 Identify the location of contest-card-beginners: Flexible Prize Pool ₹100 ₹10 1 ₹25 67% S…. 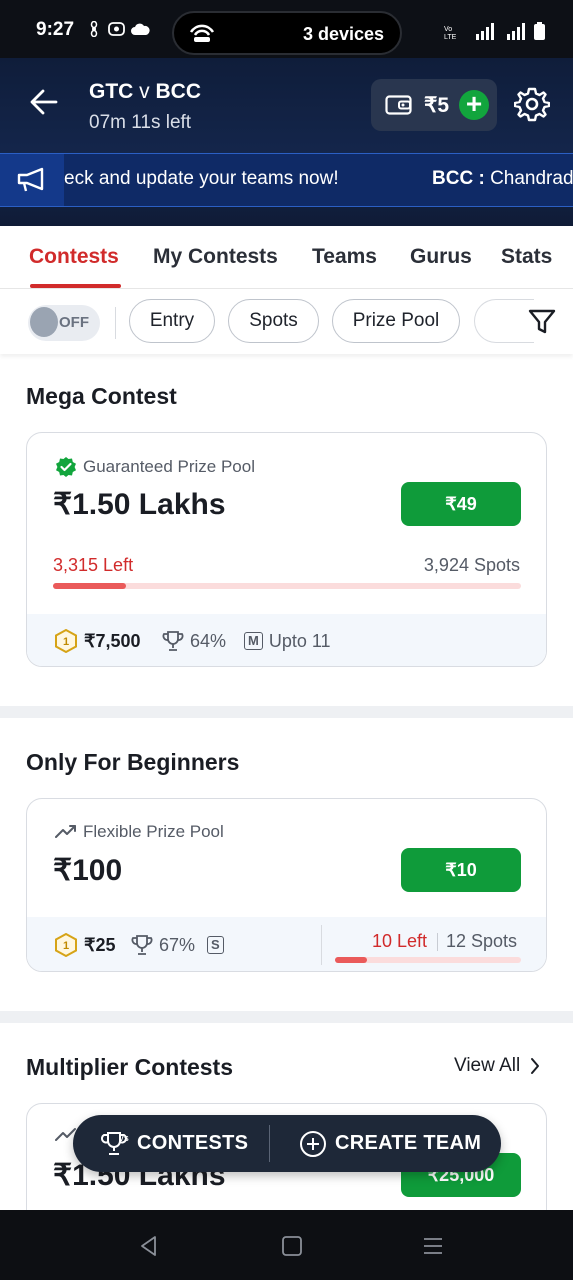
(286, 885).